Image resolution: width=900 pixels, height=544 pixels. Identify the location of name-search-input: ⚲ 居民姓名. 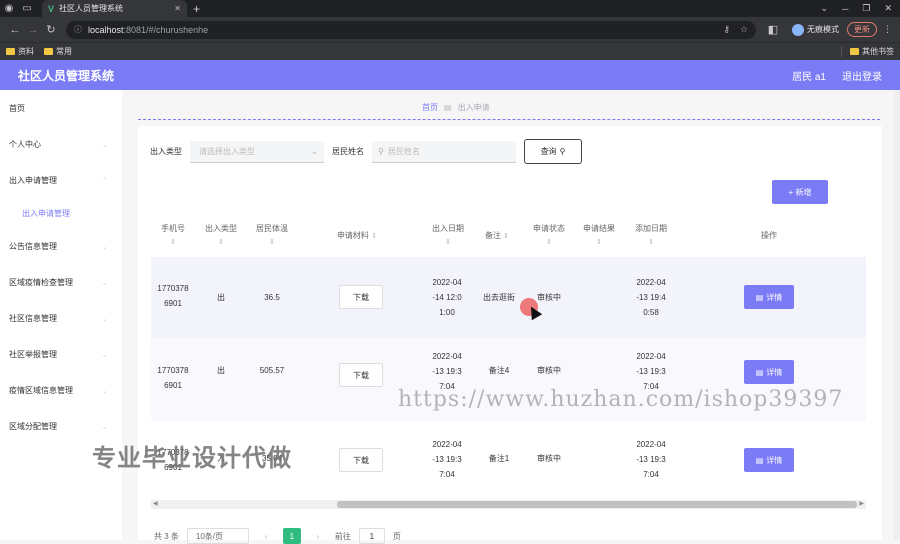
(444, 151).